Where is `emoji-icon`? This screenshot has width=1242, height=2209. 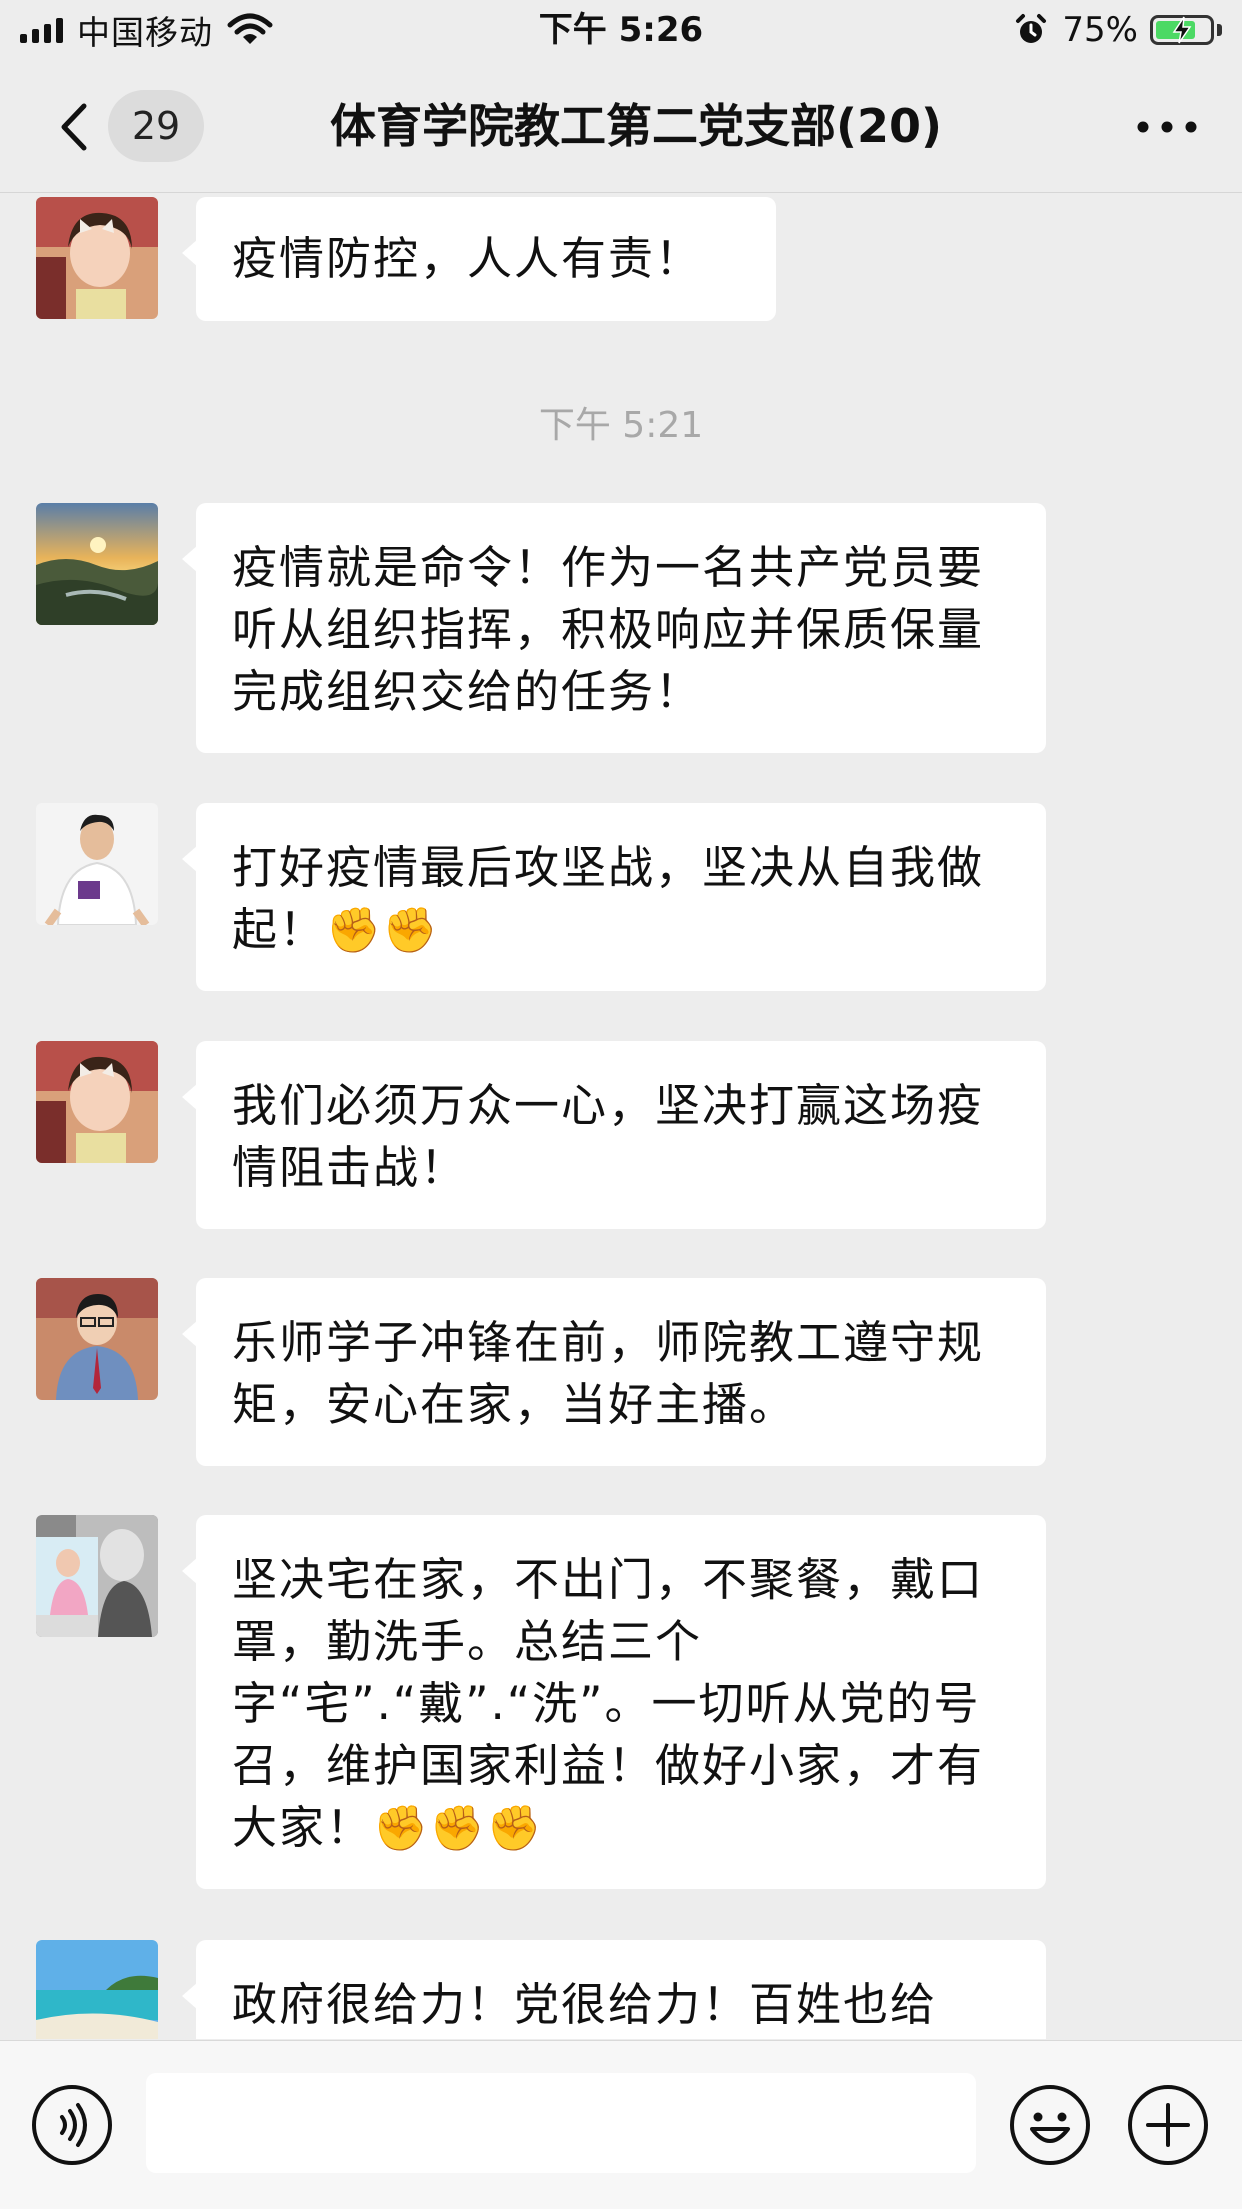
emoji-icon is located at coordinates (1050, 2125).